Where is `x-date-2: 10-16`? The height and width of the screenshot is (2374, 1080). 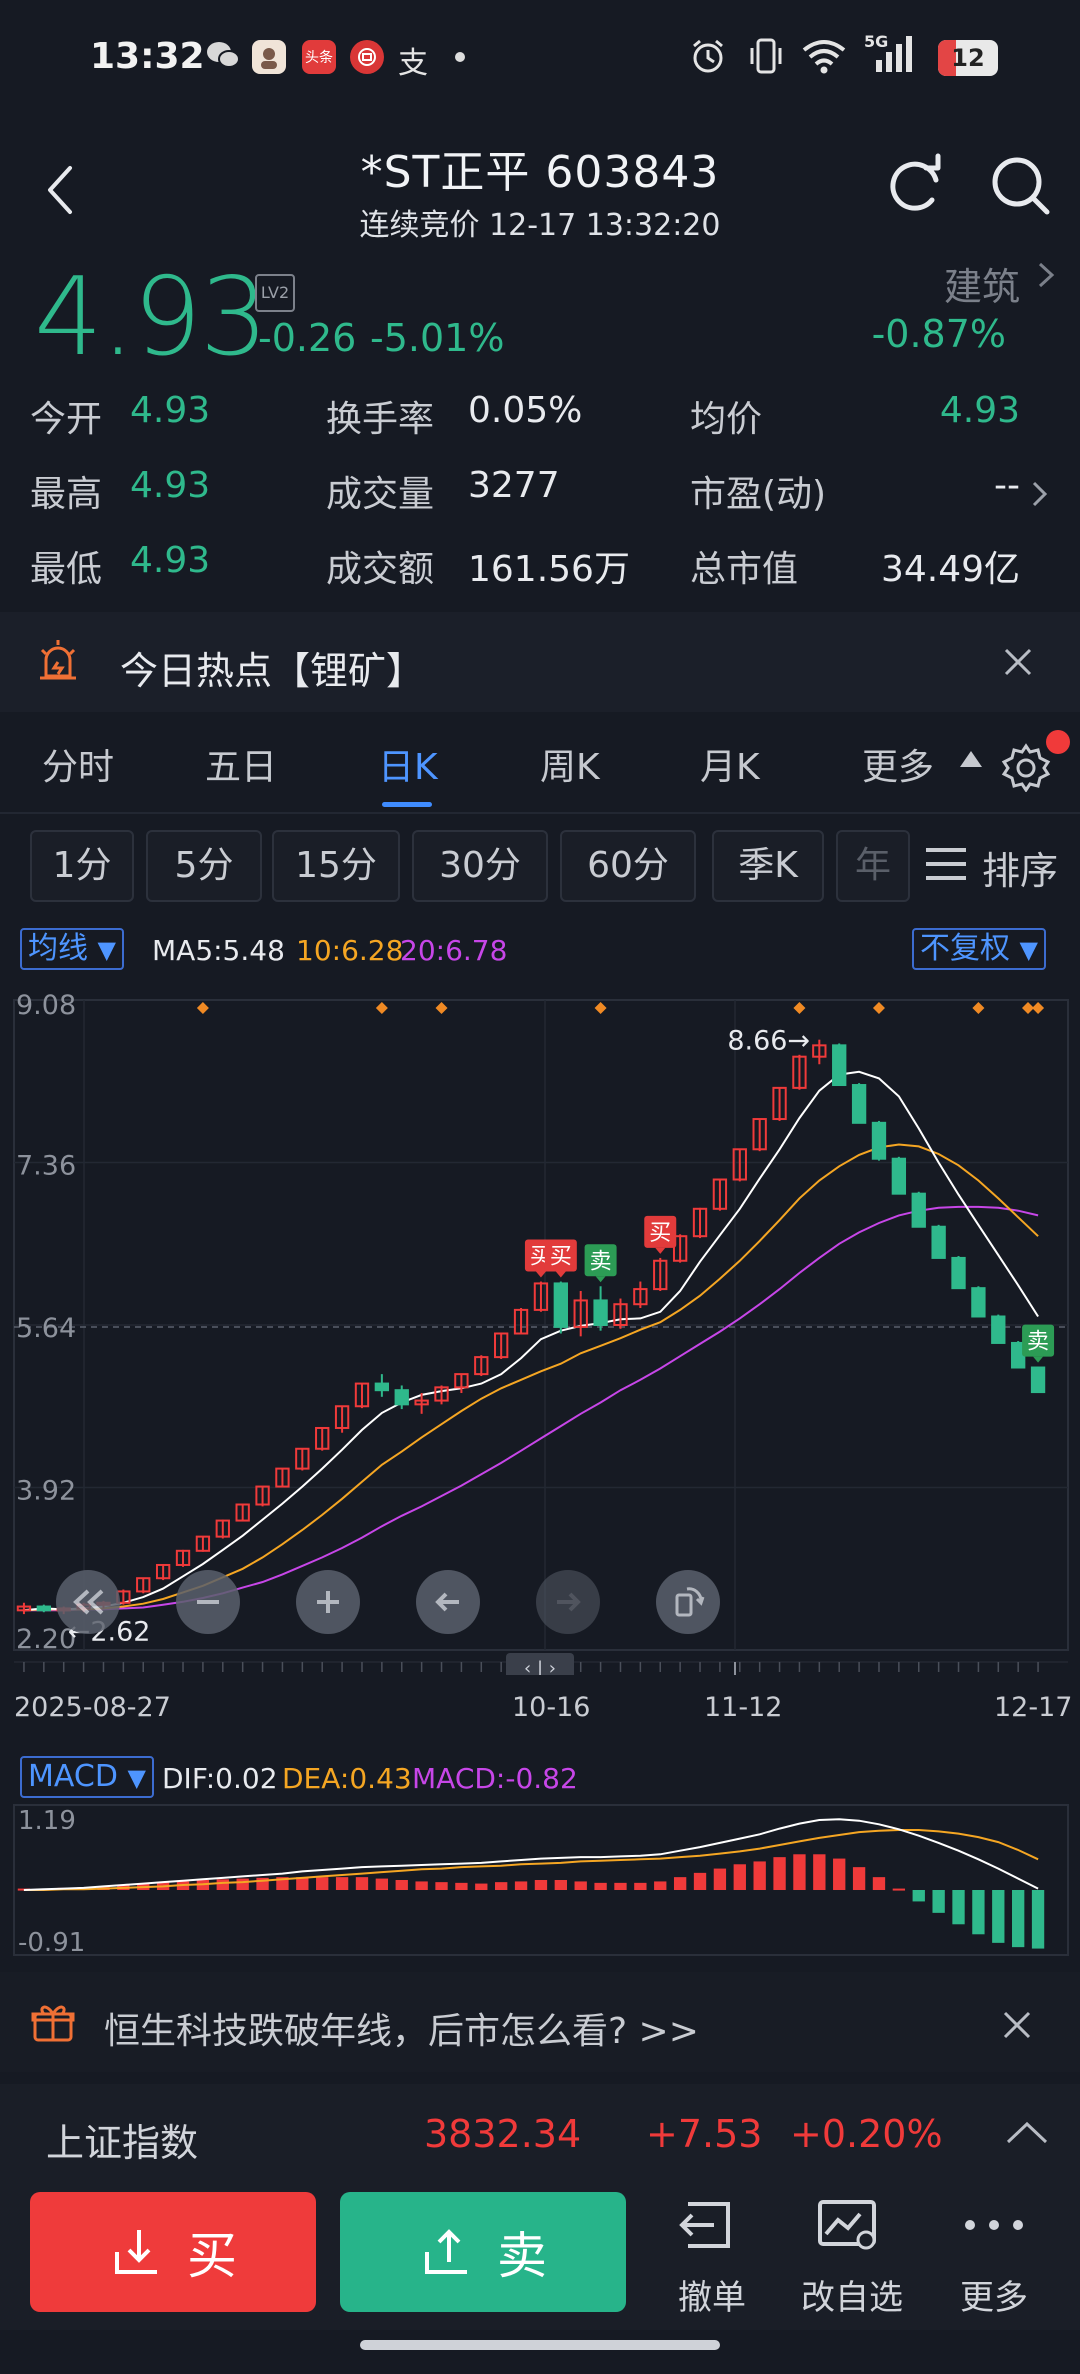
x-date-2: 10-16 is located at coordinates (551, 1707).